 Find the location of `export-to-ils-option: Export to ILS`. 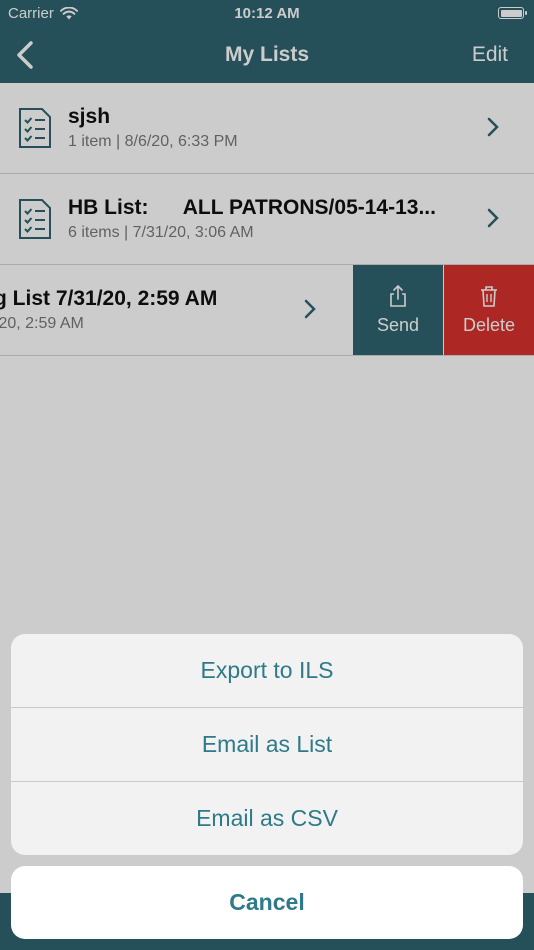

export-to-ils-option: Export to ILS is located at coordinates (267, 671).